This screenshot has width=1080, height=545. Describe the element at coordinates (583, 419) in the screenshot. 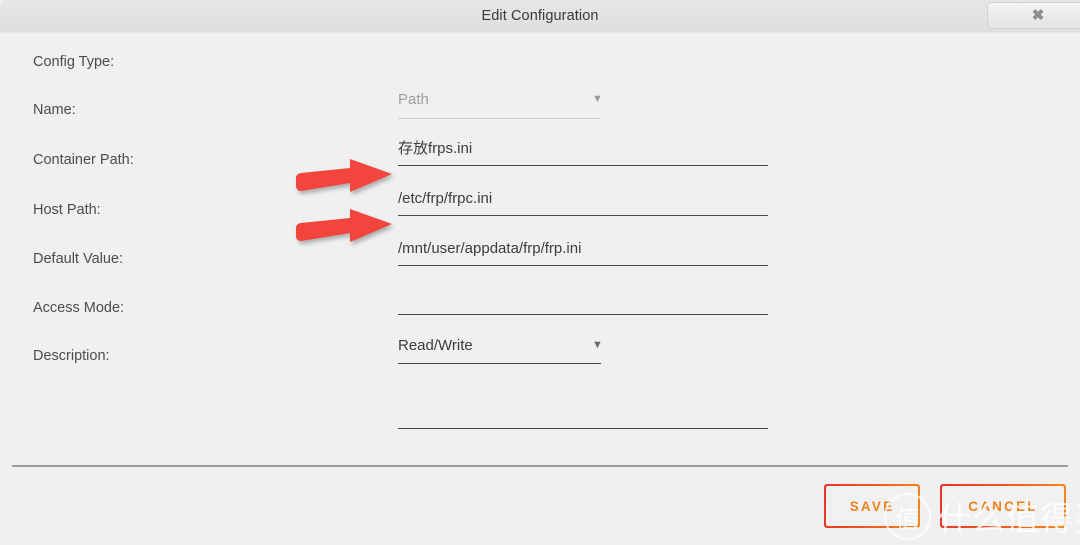

I see `description-textarea` at that location.